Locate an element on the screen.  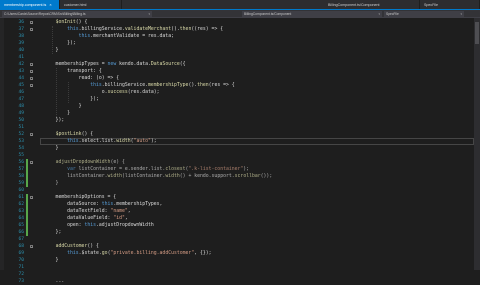
member-text: SpecFile is located at coordinates (392, 13).